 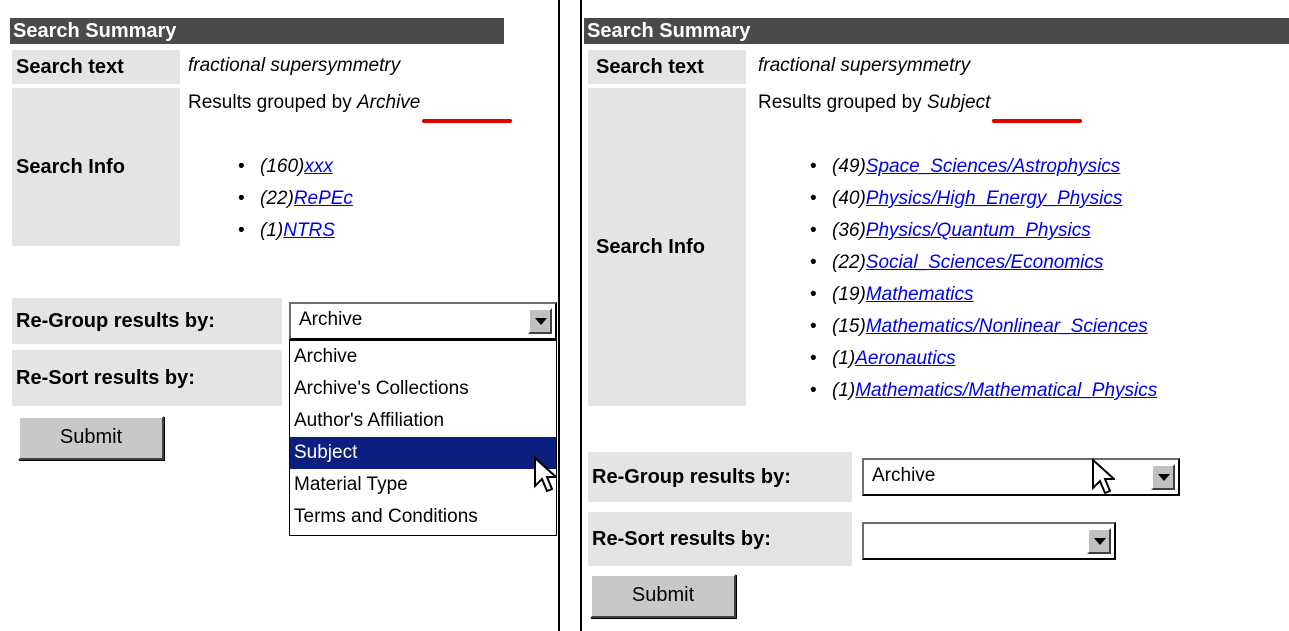 I want to click on result-link: xxx, so click(x=318, y=166).